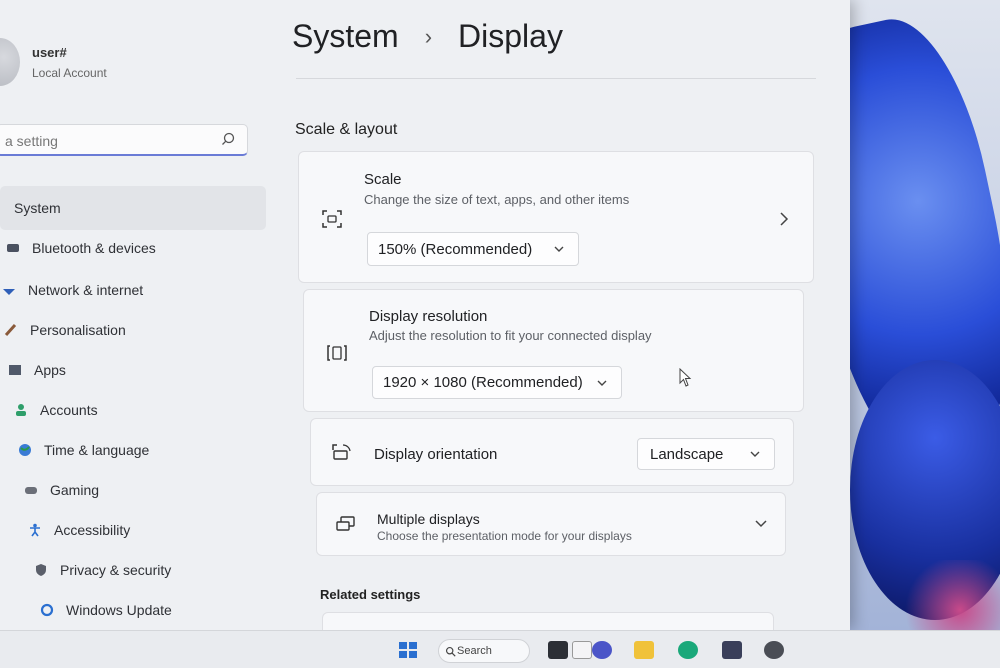 This screenshot has width=1000, height=668. What do you see at coordinates (130, 330) in the screenshot?
I see `sidebar-item-personalisation: Personalisation` at bounding box center [130, 330].